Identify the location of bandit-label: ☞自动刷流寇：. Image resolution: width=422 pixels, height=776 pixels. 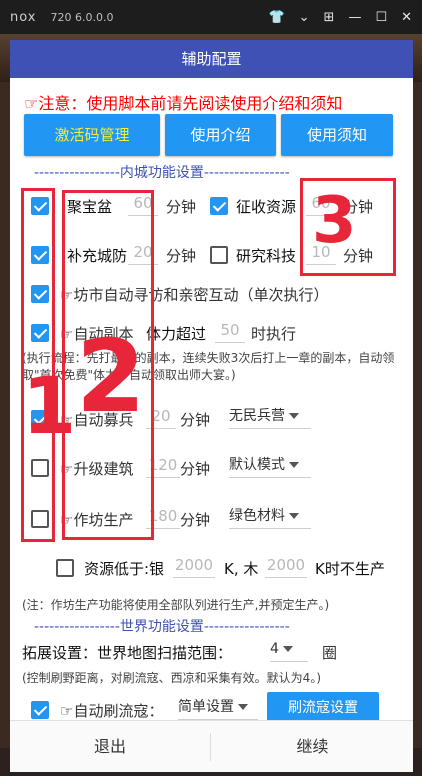
(112, 711).